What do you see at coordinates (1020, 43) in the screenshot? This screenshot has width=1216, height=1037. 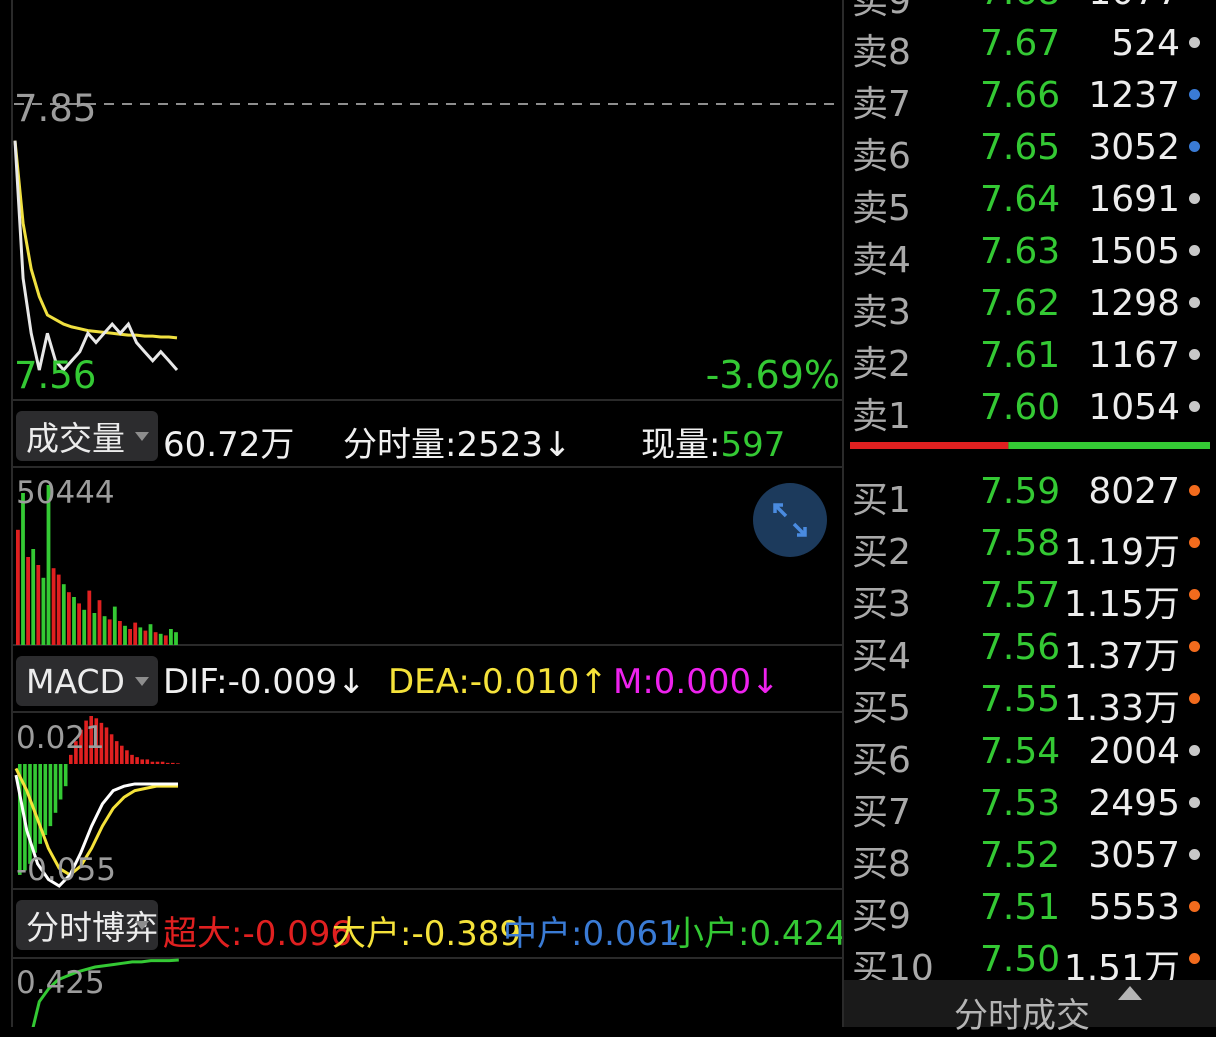 I see `order-price: 7.67` at bounding box center [1020, 43].